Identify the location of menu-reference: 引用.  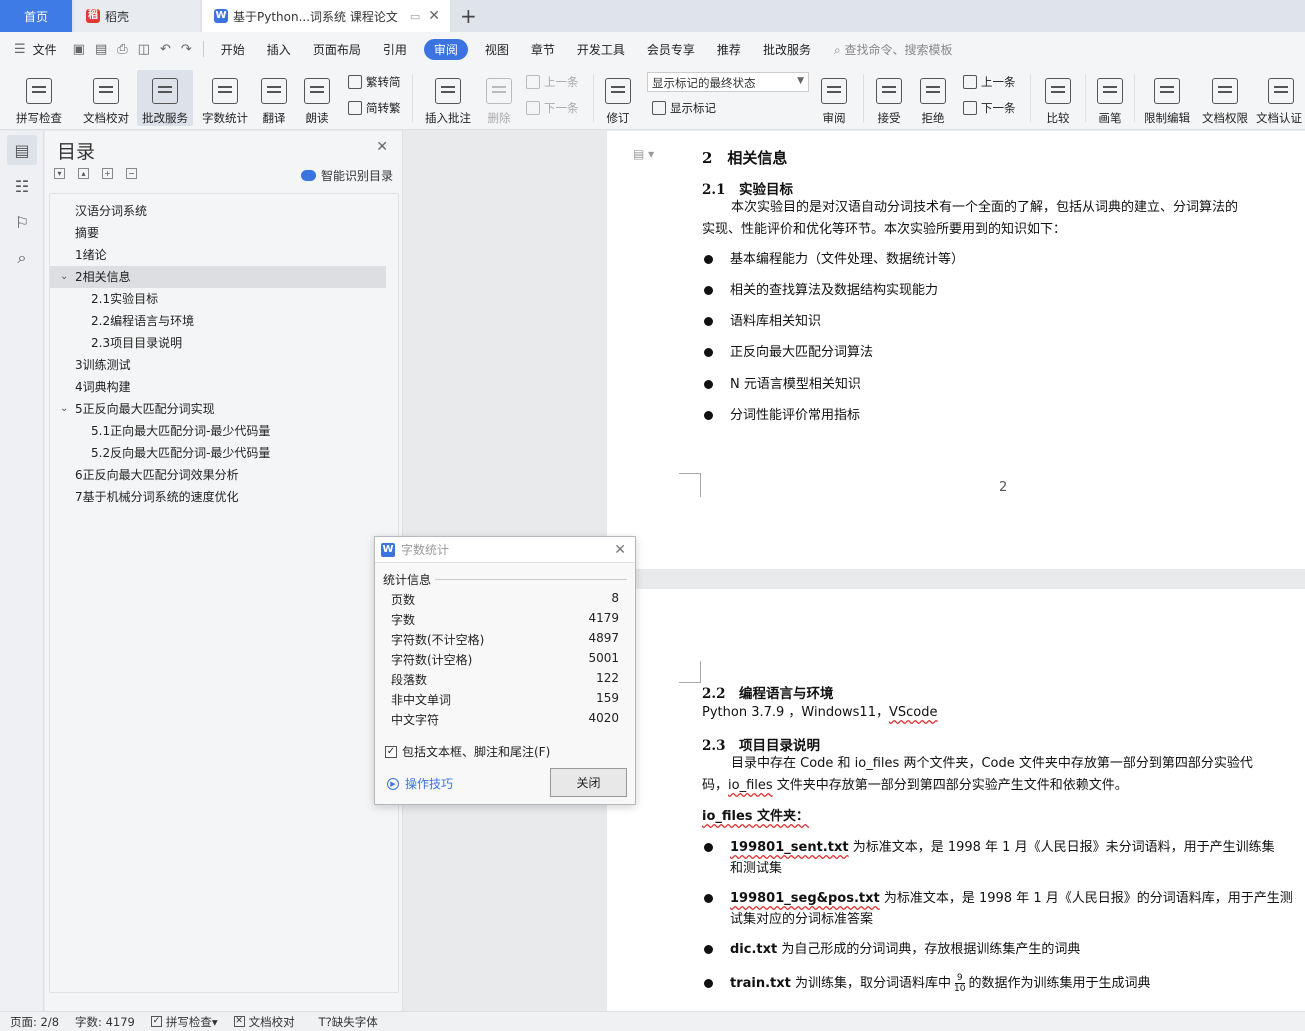
(395, 49).